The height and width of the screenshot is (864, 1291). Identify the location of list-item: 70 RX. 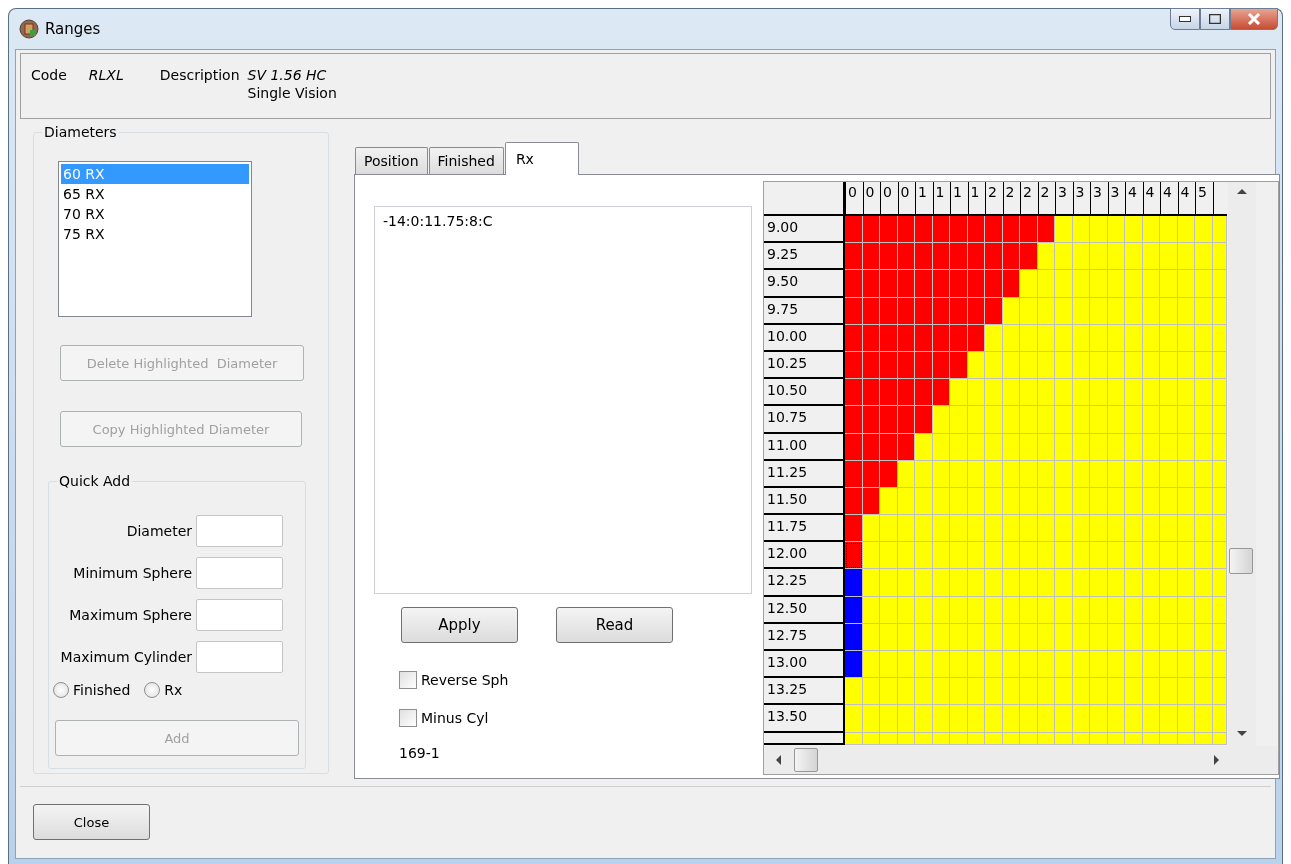
(155, 214).